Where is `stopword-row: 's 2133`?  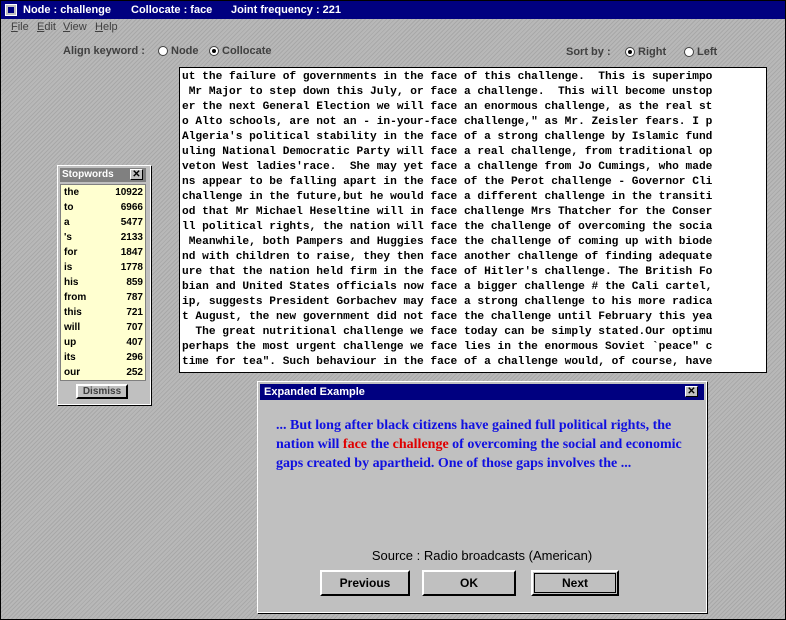 stopword-row: 's 2133 is located at coordinates (103, 237).